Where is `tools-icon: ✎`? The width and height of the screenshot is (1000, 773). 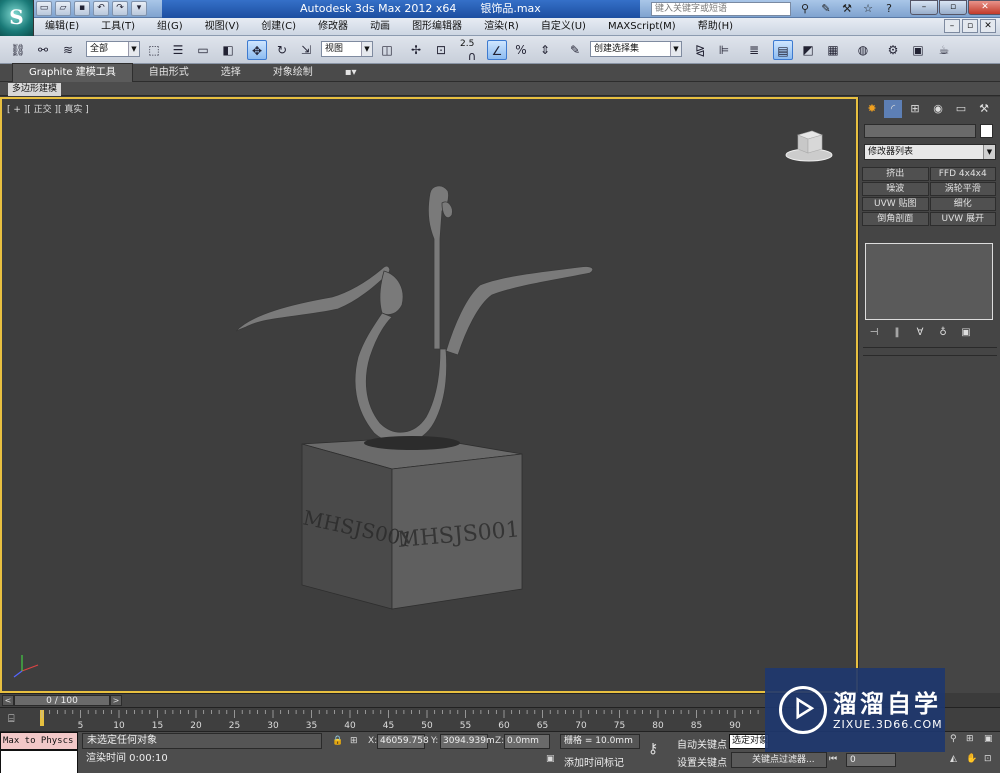
tools-icon: ✎ is located at coordinates (826, 9).